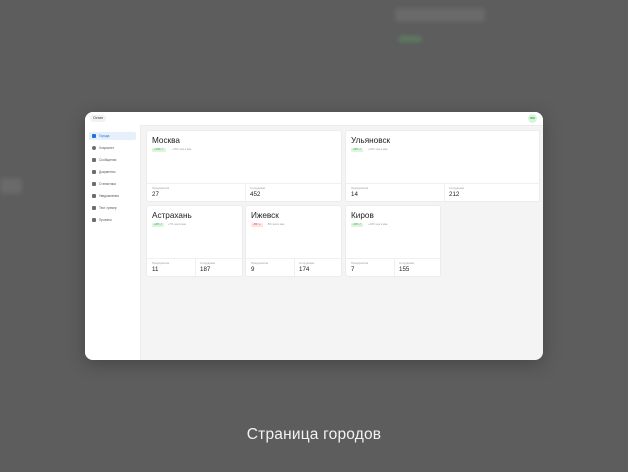  I want to click on city-name: Астрахань, so click(172, 215).